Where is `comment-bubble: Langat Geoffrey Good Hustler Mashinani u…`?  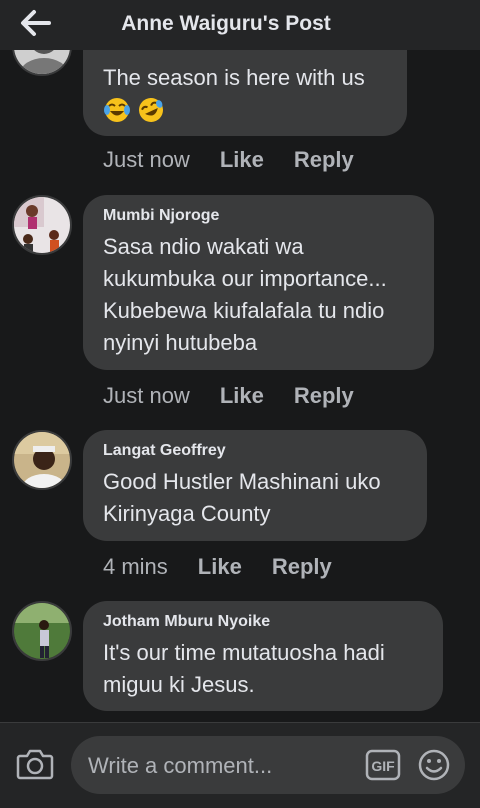 comment-bubble: Langat Geoffrey Good Hustler Mashinani u… is located at coordinates (255, 485).